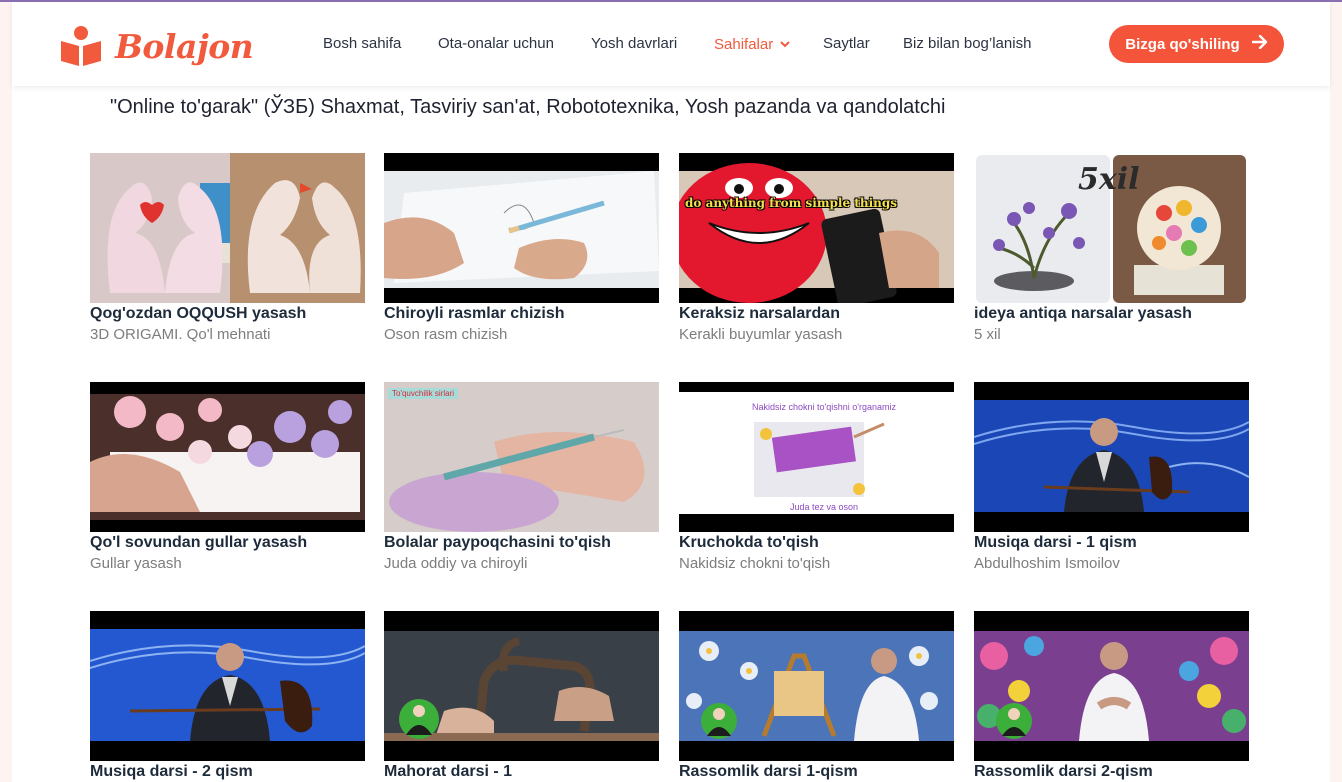 The height and width of the screenshot is (782, 1342). Describe the element at coordinates (816, 313) in the screenshot. I see `video-title: Keraksiz narsalardan` at that location.